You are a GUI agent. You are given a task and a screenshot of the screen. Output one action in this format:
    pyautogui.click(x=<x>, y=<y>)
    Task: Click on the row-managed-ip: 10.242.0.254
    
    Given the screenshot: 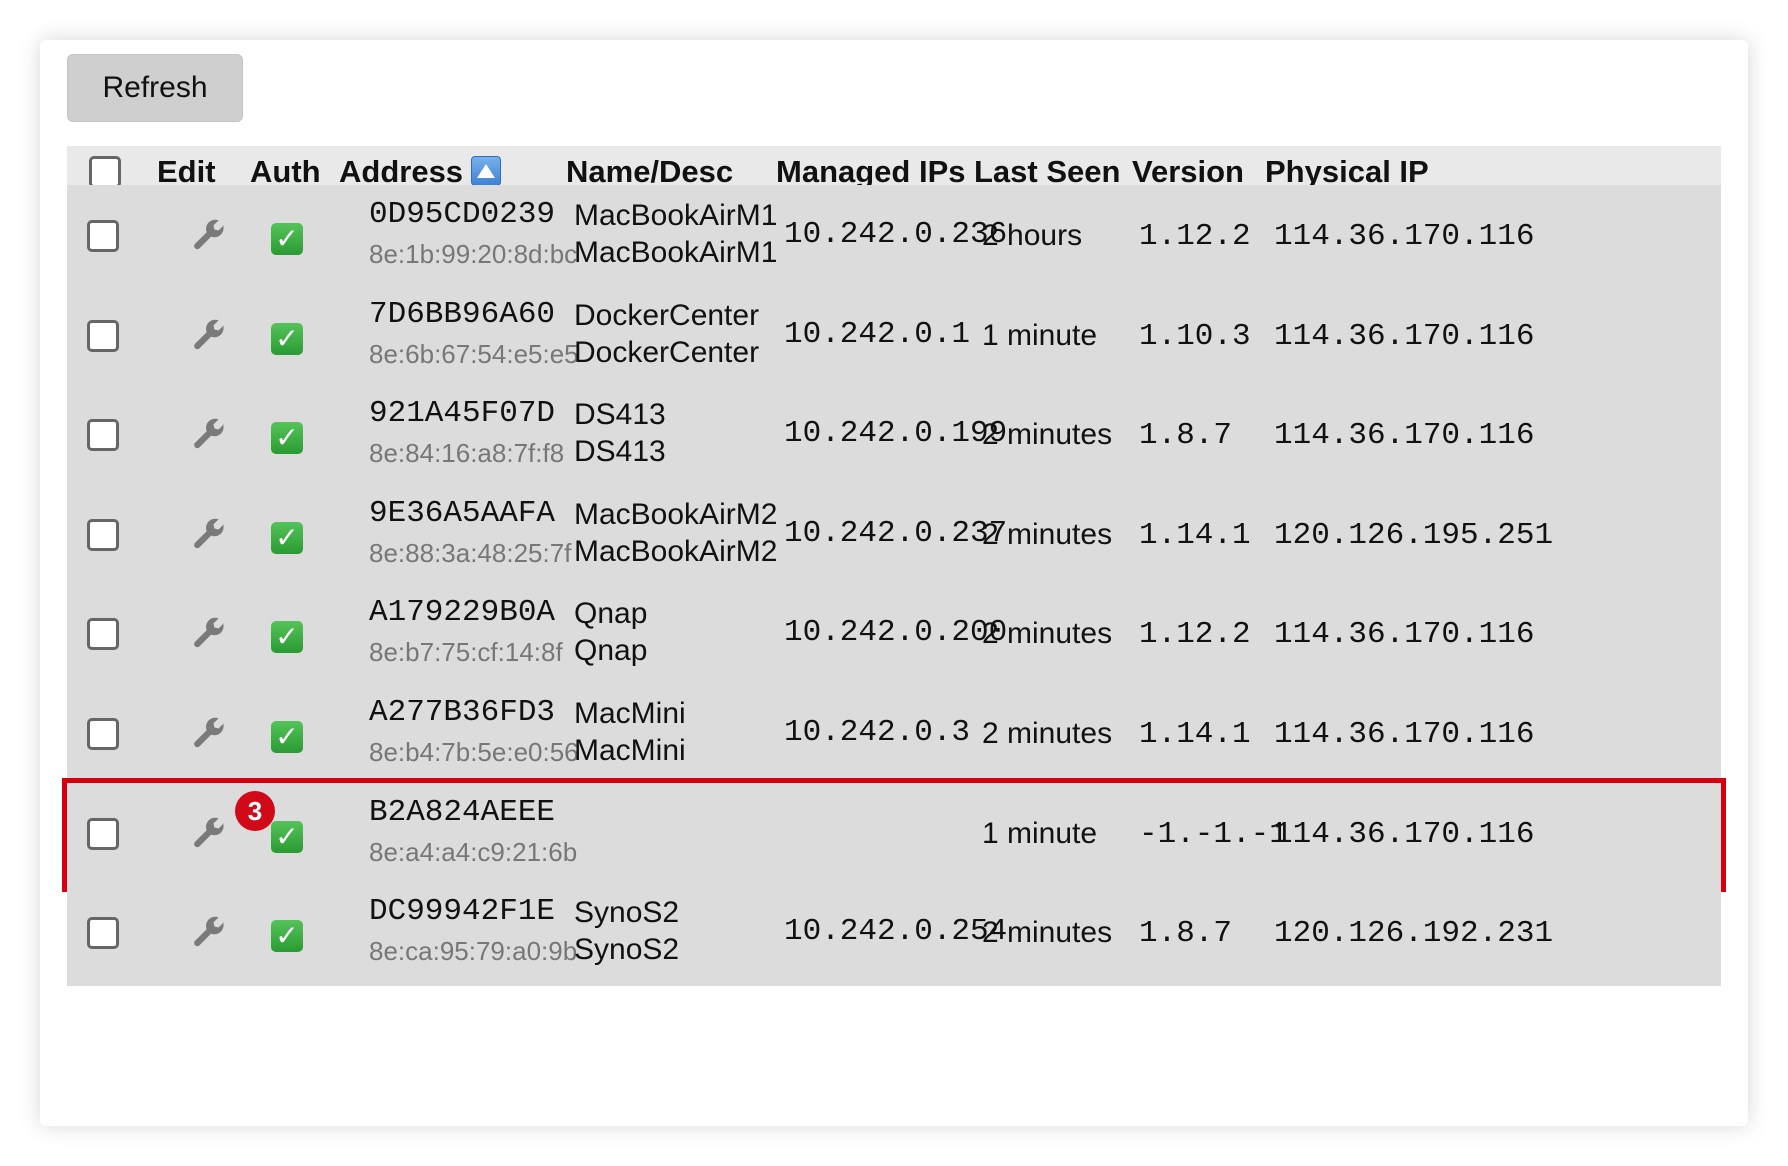 What is the action you would take?
    pyautogui.click(x=896, y=931)
    